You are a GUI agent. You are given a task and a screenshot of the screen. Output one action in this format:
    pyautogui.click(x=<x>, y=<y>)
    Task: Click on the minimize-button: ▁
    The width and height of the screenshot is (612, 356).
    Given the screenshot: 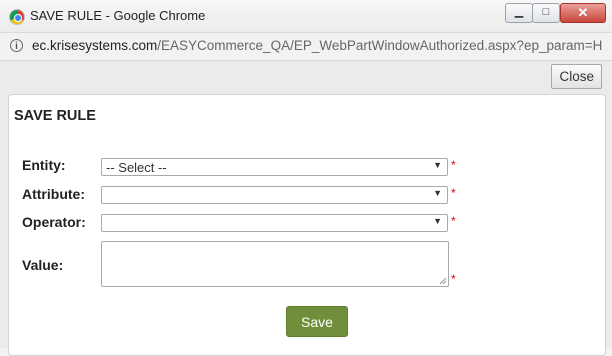 What is the action you would take?
    pyautogui.click(x=519, y=13)
    